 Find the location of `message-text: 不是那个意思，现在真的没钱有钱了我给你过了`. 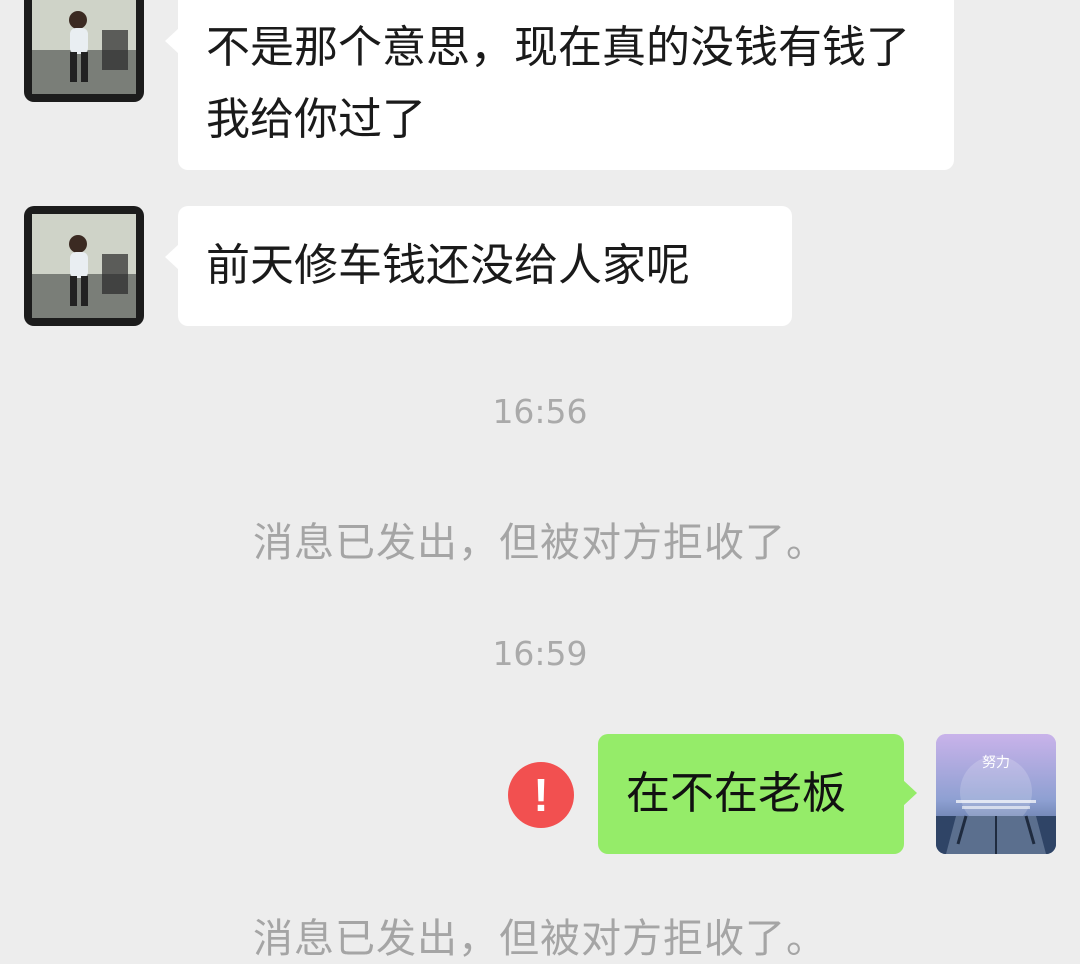

message-text: 不是那个意思，现在真的没钱有钱了我给你过了 is located at coordinates (558, 83).